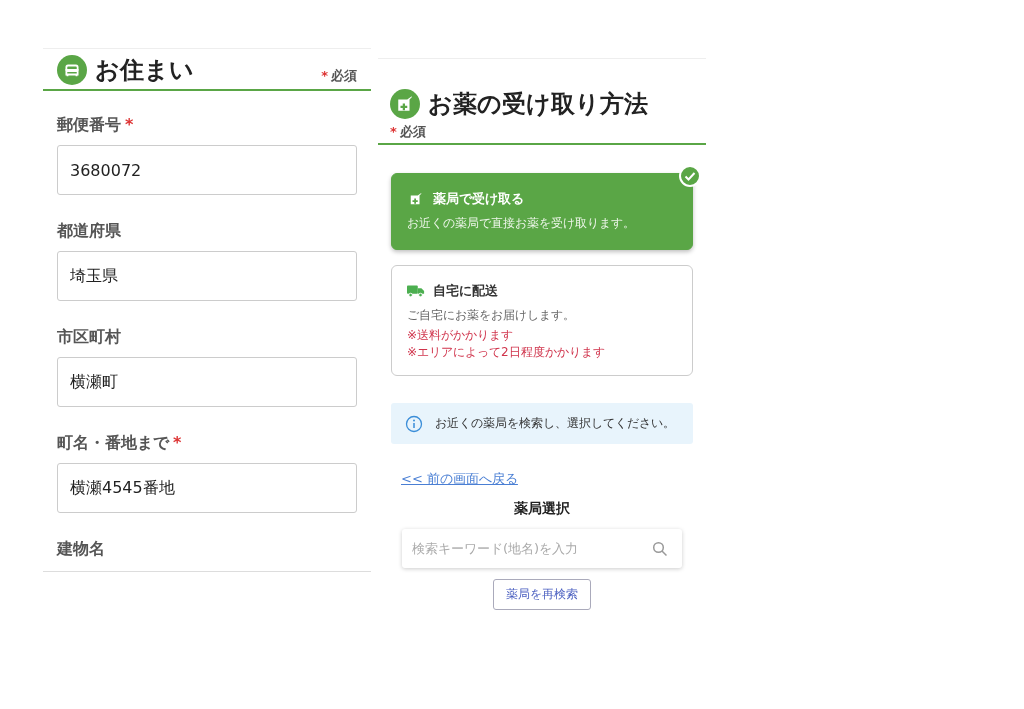 The height and width of the screenshot is (709, 1024). Describe the element at coordinates (542, 548) in the screenshot. I see `search-field: 検索キーワード(地名)を入力` at that location.